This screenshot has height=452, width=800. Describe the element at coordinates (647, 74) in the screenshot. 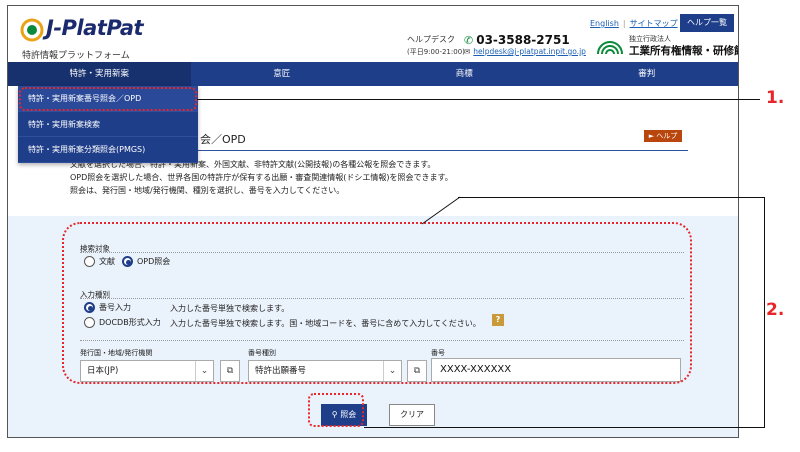

I see `nav-appeal: 審判` at that location.